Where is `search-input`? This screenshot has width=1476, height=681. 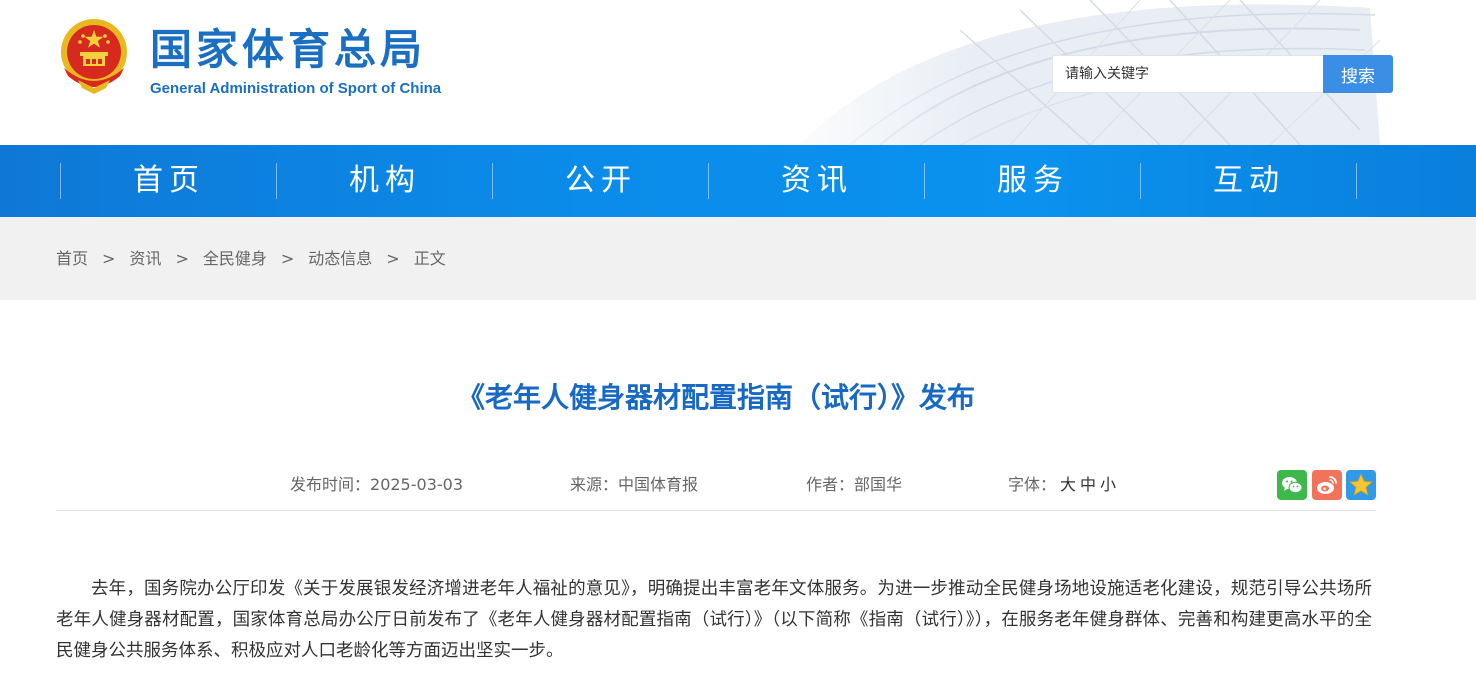 search-input is located at coordinates (1188, 74).